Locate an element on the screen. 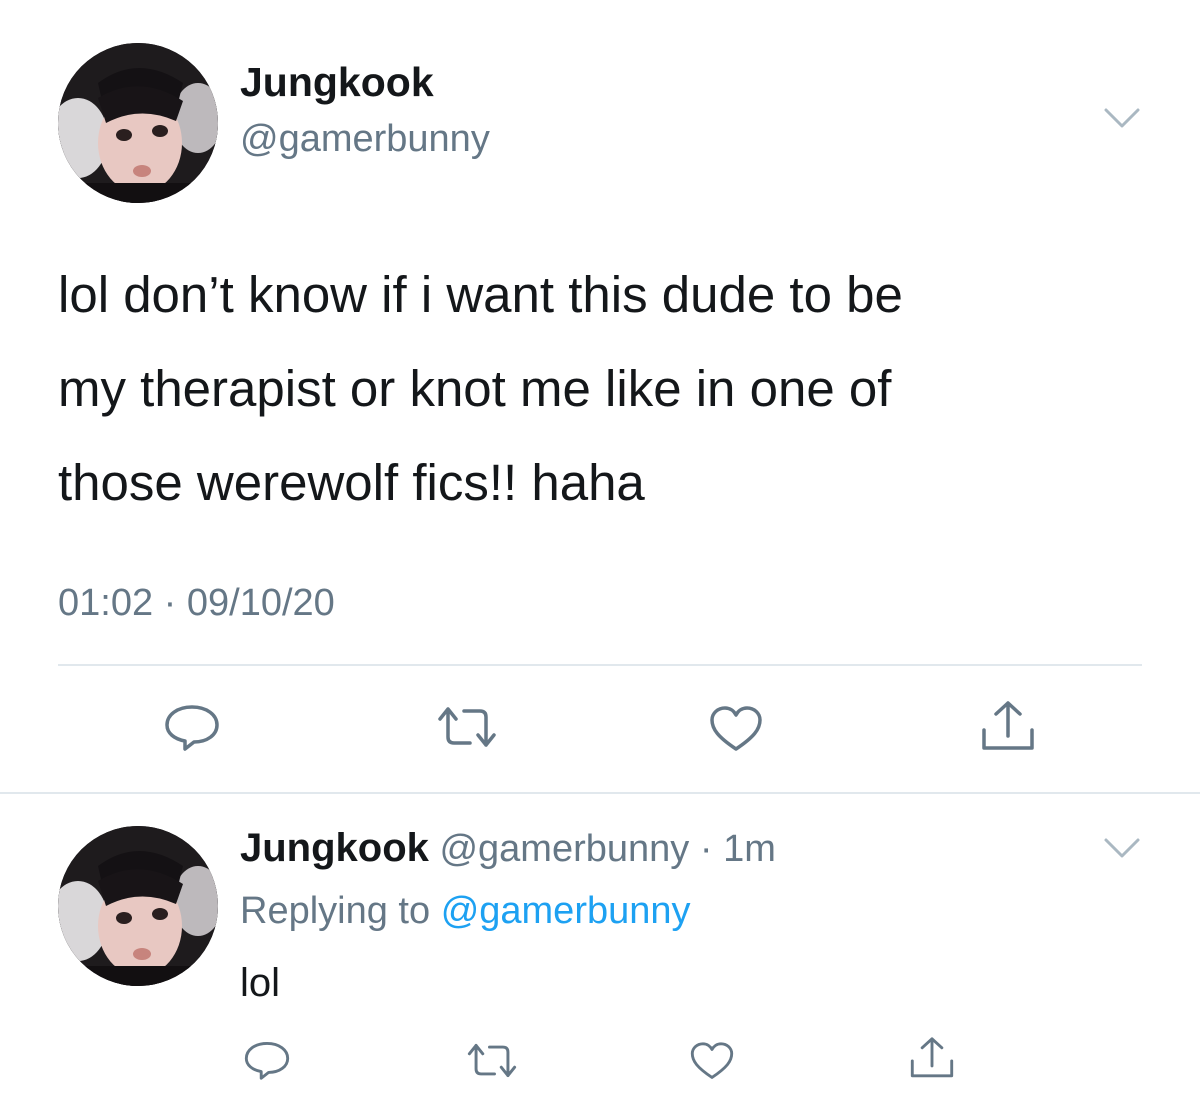 Image resolution: width=1200 pixels, height=1114 pixels. replying-to-link: @gamerbunny is located at coordinates (566, 911).